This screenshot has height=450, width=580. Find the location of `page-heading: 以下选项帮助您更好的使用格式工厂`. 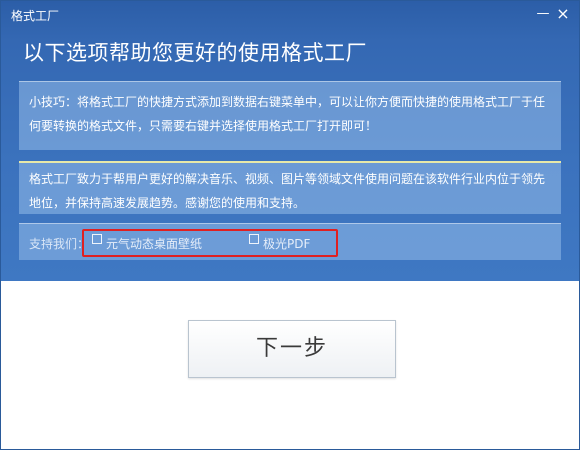

page-heading: 以下选项帮助您更好的使用格式工厂 is located at coordinates (195, 53).